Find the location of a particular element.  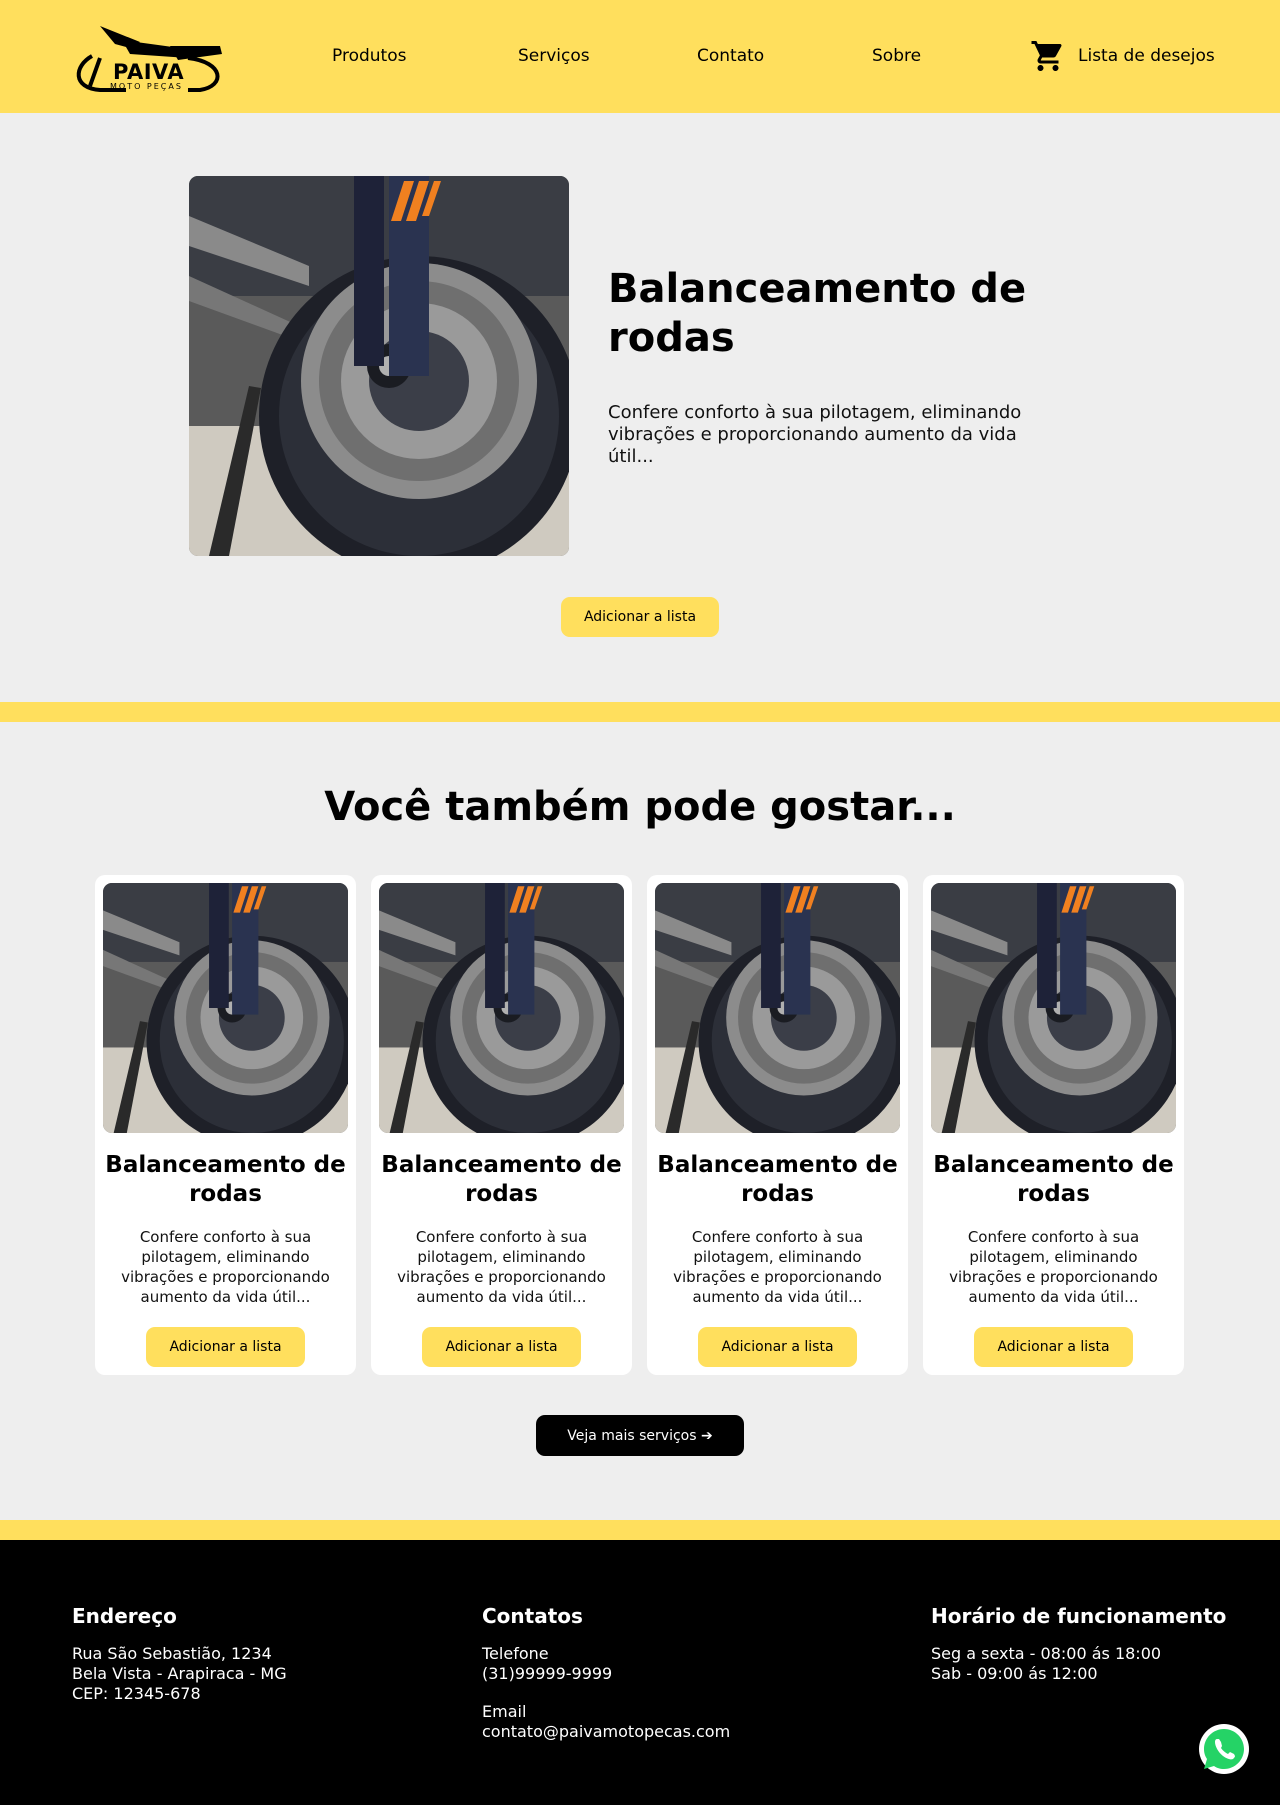

footer-hours-title: Horário de funcionamento is located at coordinates (1079, 1616).